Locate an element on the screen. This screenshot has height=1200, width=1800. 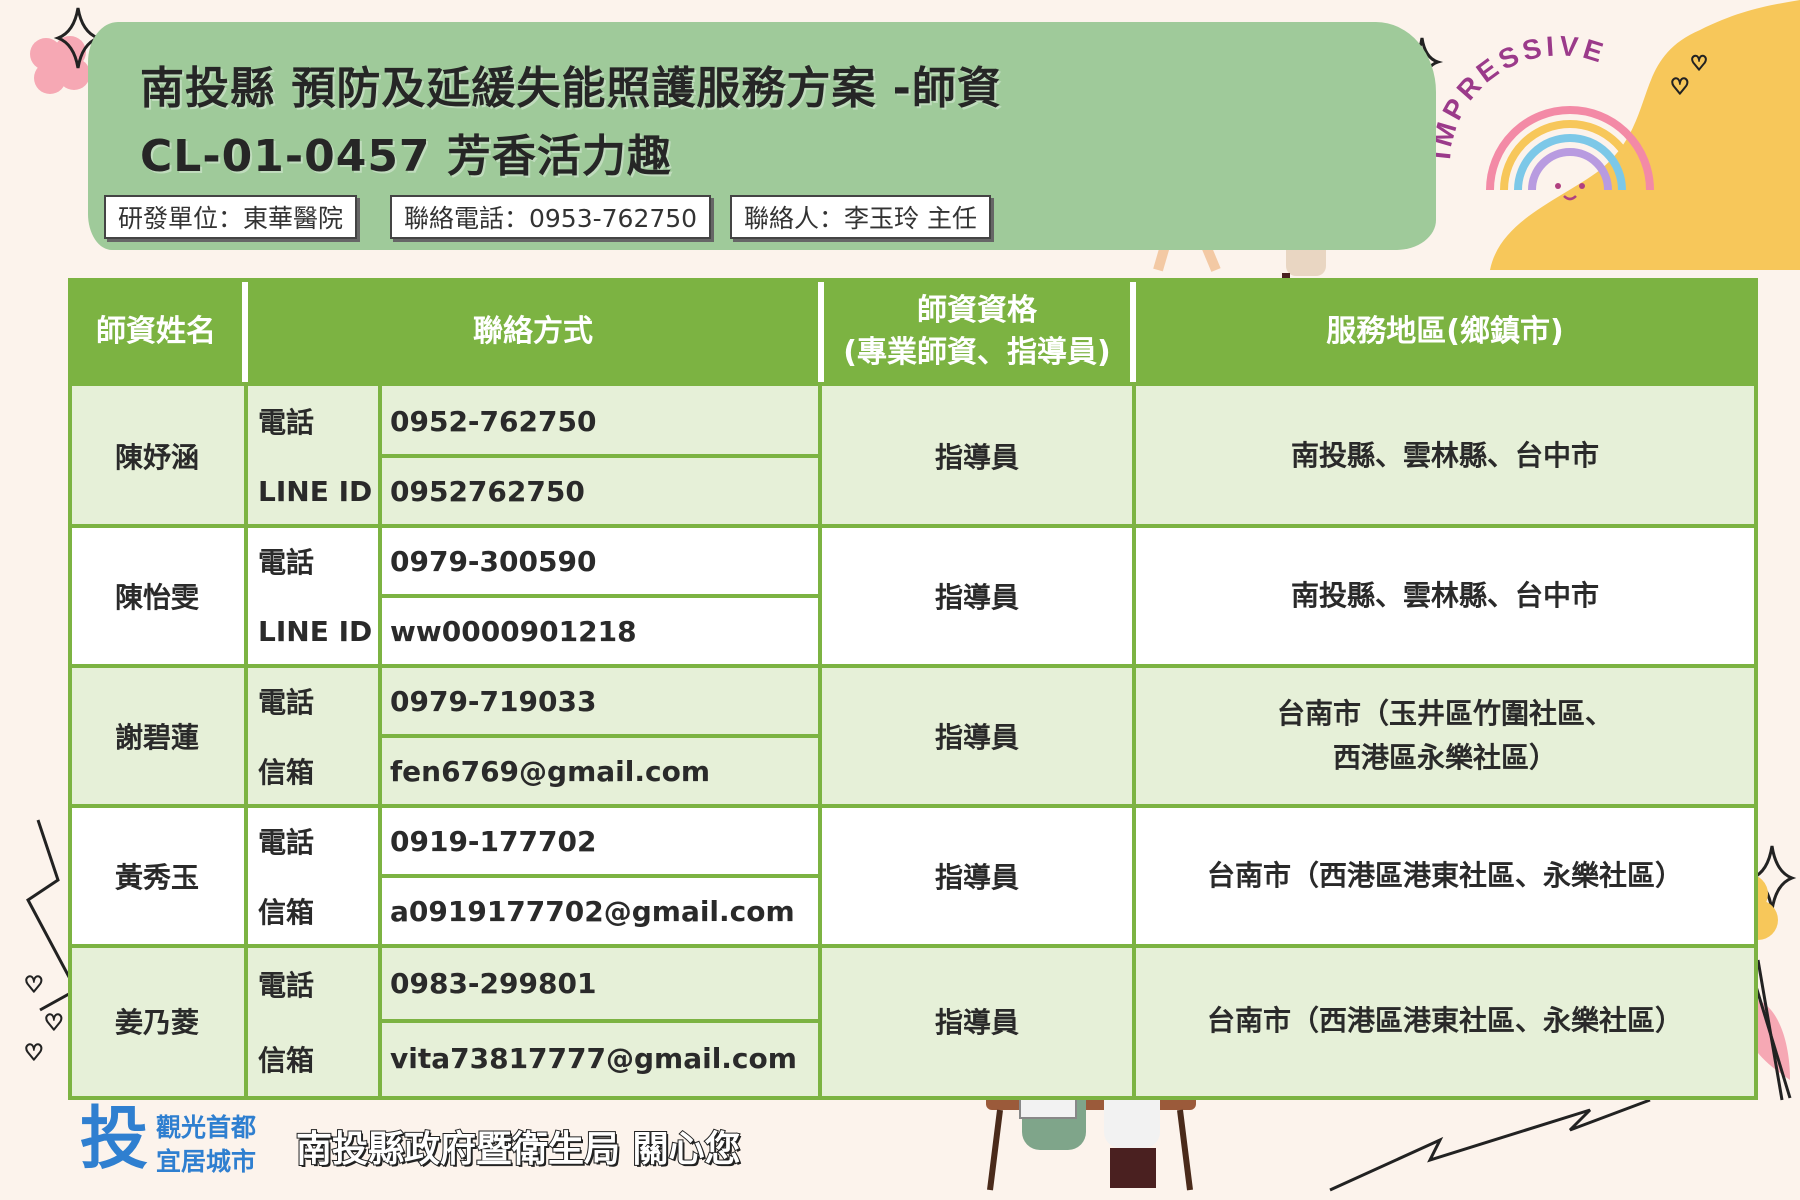
service-area-line: 台南市（玉井區竹圍社區、 is located at coordinates (1444, 713).